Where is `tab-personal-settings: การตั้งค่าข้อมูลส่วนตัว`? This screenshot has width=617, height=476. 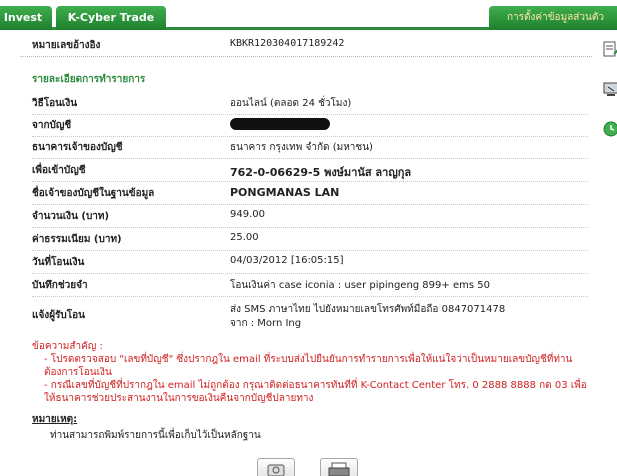 tab-personal-settings: การตั้งค่าข้อมูลส่วนตัว is located at coordinates (553, 18).